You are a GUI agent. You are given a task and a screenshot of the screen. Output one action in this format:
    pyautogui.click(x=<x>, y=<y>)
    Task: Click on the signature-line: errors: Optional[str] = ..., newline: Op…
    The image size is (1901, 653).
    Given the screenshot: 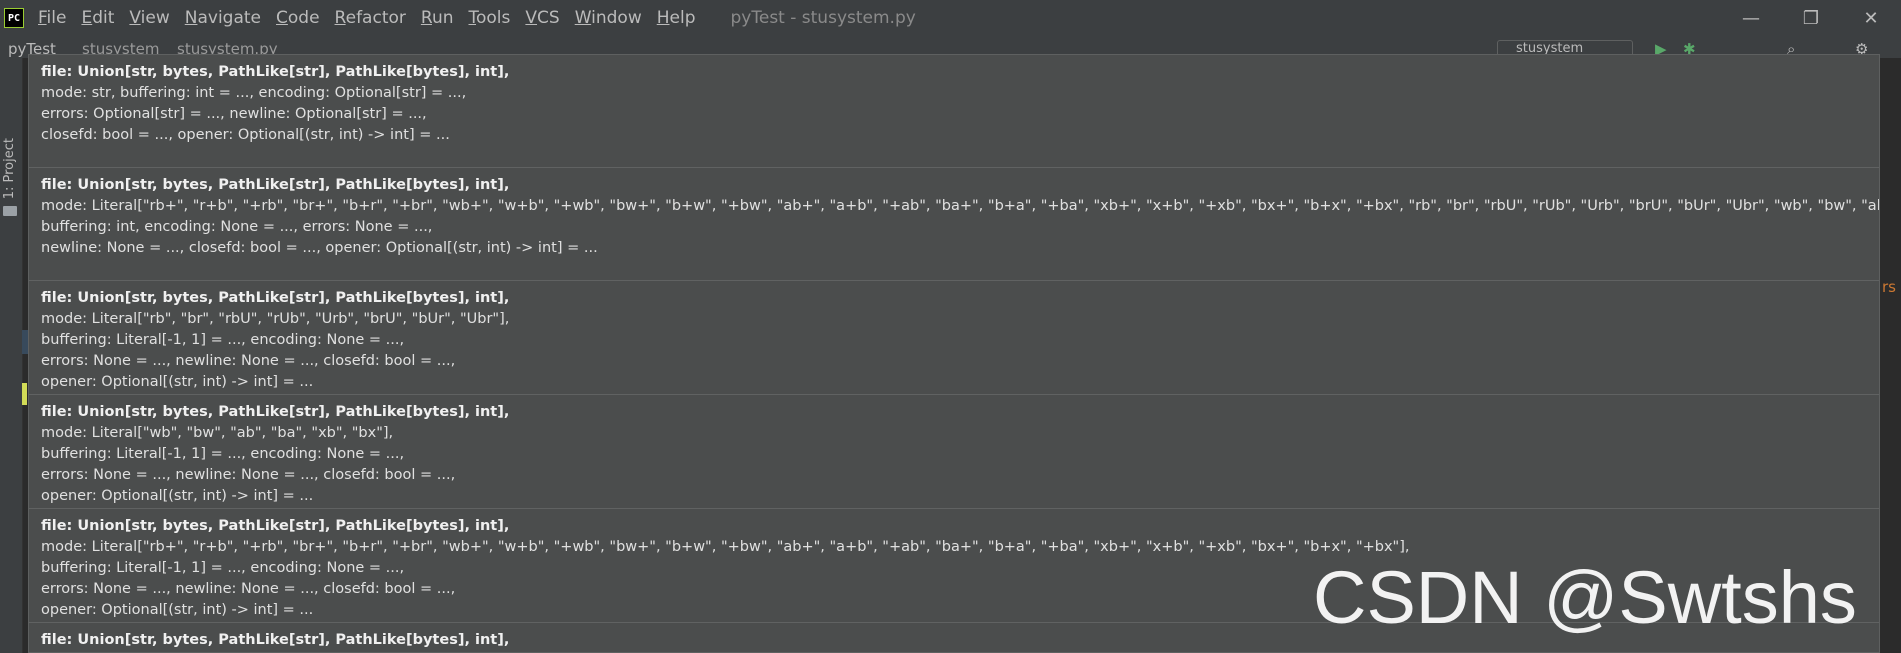 What is the action you would take?
    pyautogui.click(x=234, y=114)
    